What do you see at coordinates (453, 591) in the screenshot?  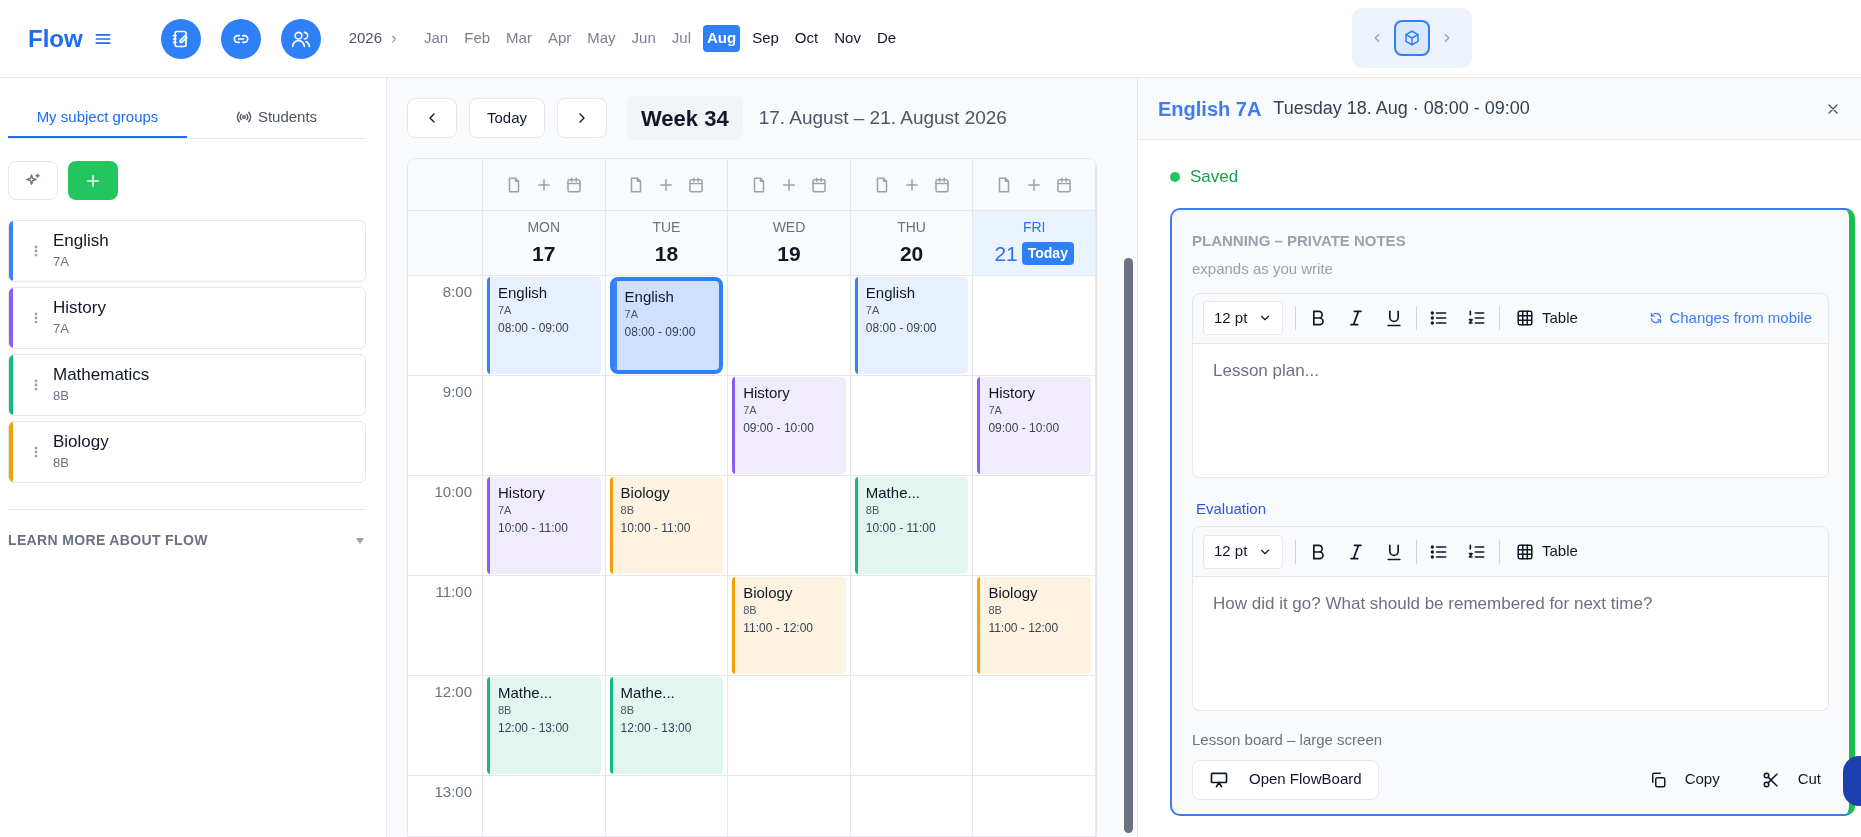 I see `hour-label: 11:00` at bounding box center [453, 591].